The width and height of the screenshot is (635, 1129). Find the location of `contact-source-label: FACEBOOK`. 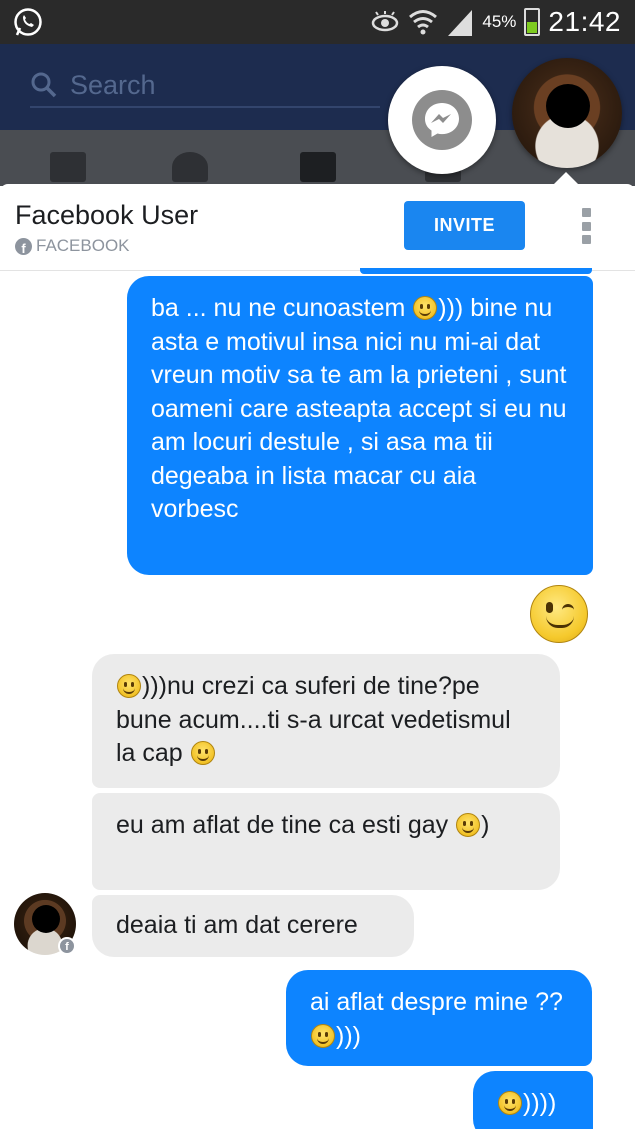

contact-source-label: FACEBOOK is located at coordinates (83, 245).